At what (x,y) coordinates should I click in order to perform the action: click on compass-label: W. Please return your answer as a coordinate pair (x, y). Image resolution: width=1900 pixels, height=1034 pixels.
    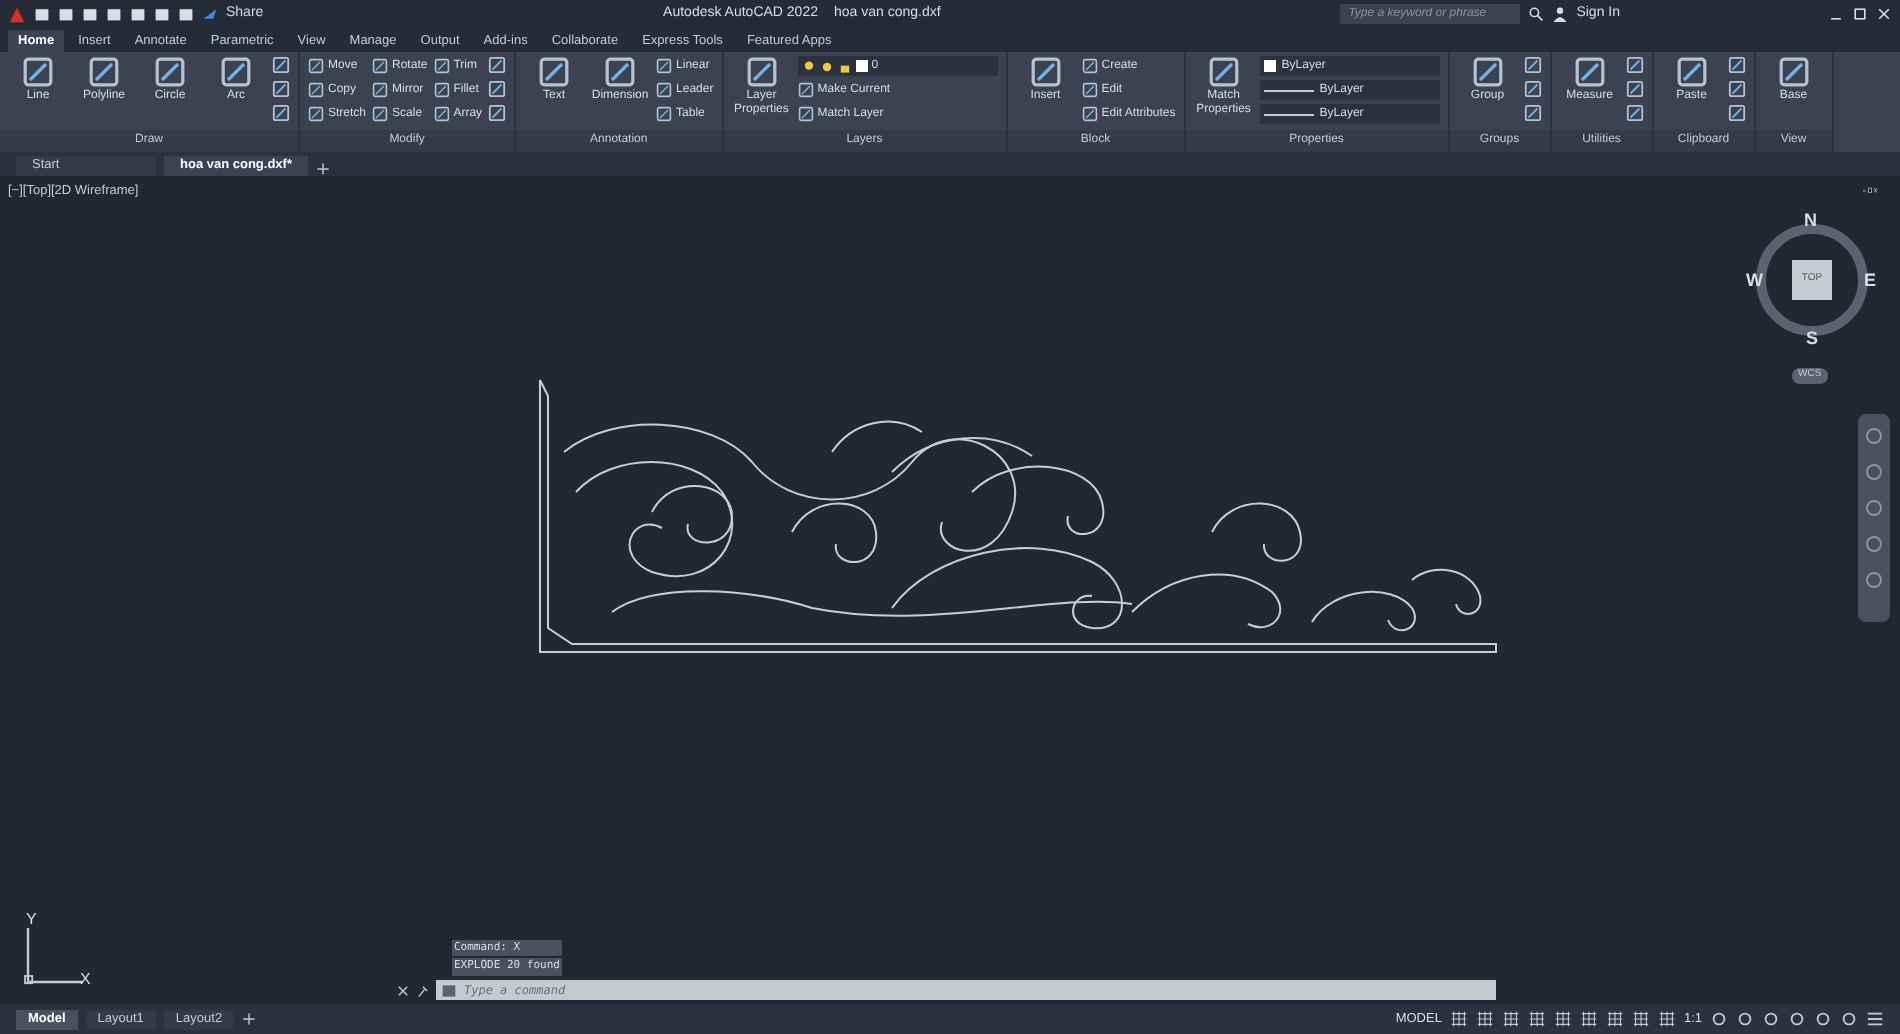
    Looking at the image, I should click on (1754, 281).